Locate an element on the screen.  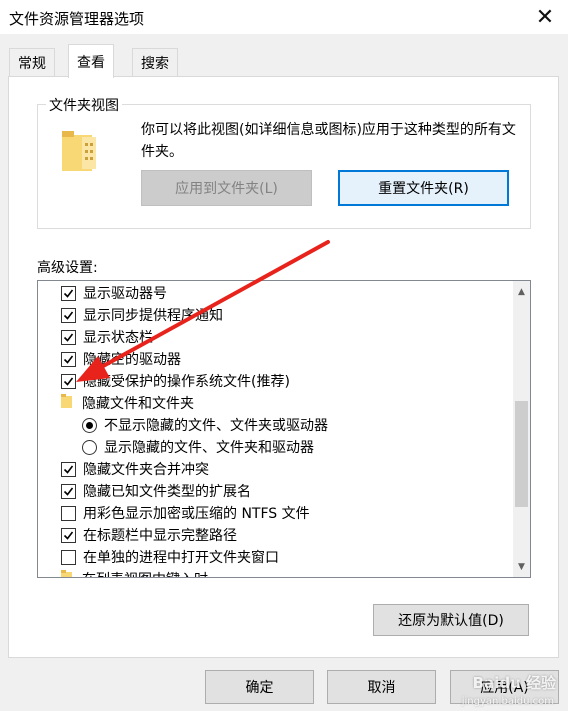
list-item-label: 用彩色显示加密或压缩的 NTFS 文件 is located at coordinates (196, 514).